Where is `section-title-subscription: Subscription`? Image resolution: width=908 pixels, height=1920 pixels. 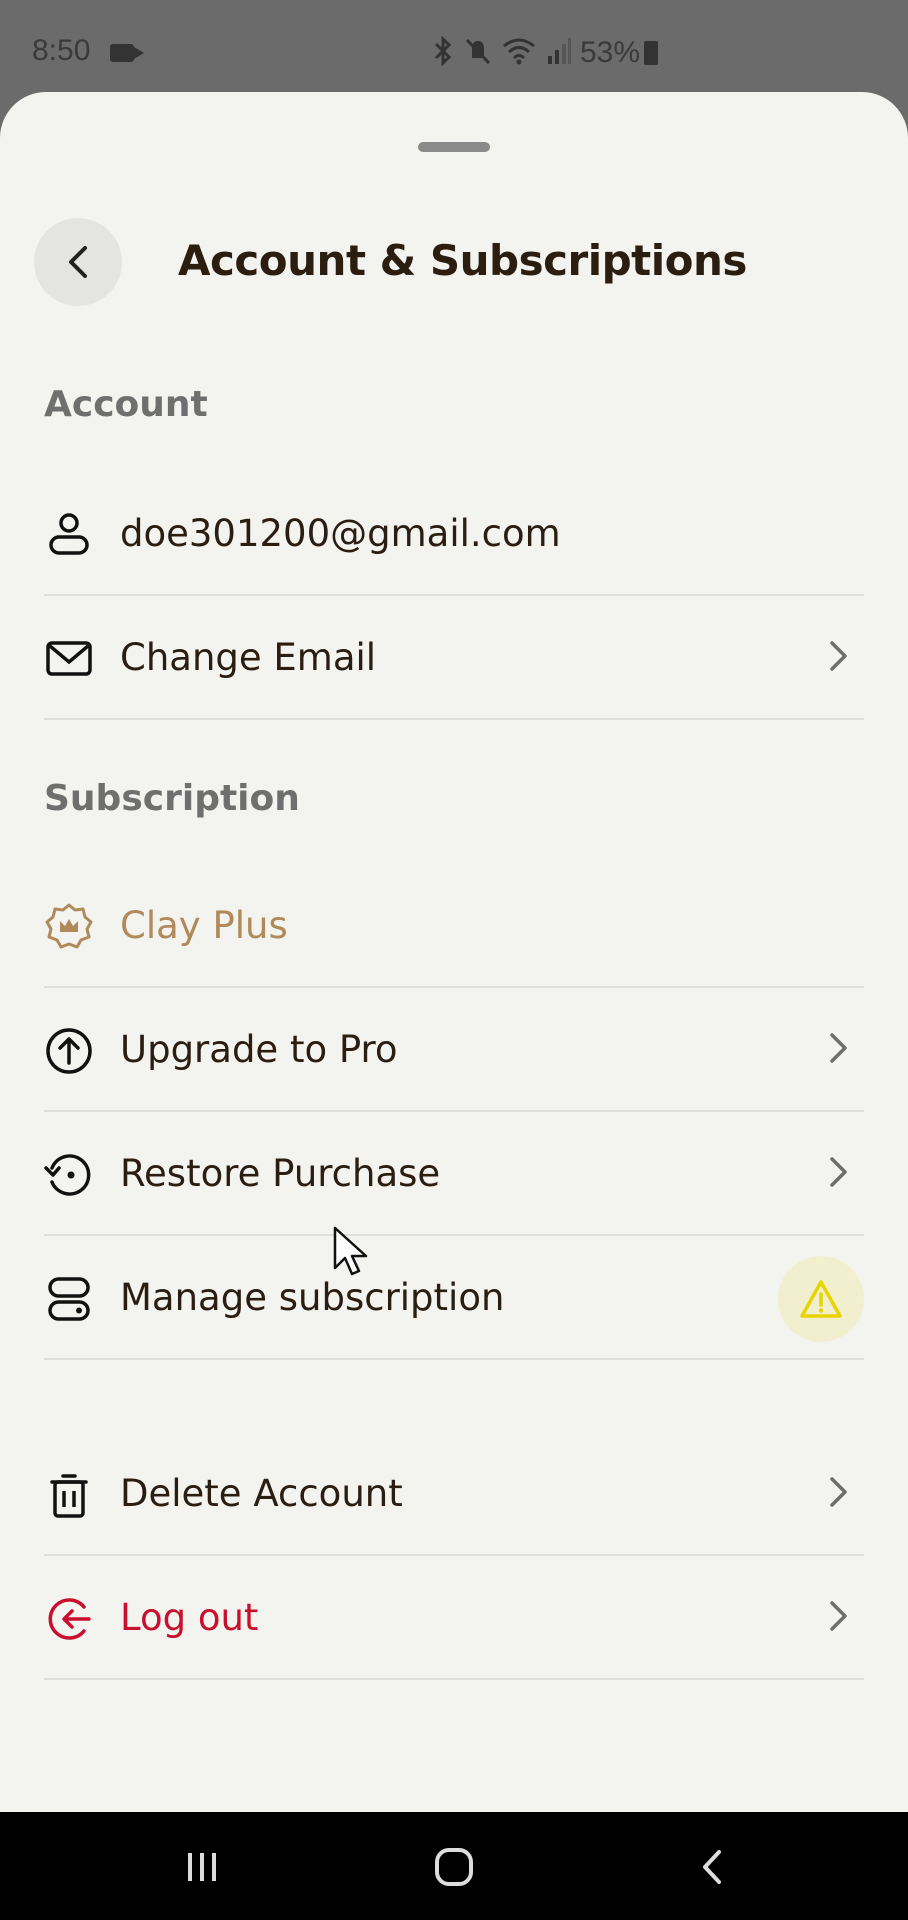 section-title-subscription: Subscription is located at coordinates (172, 798).